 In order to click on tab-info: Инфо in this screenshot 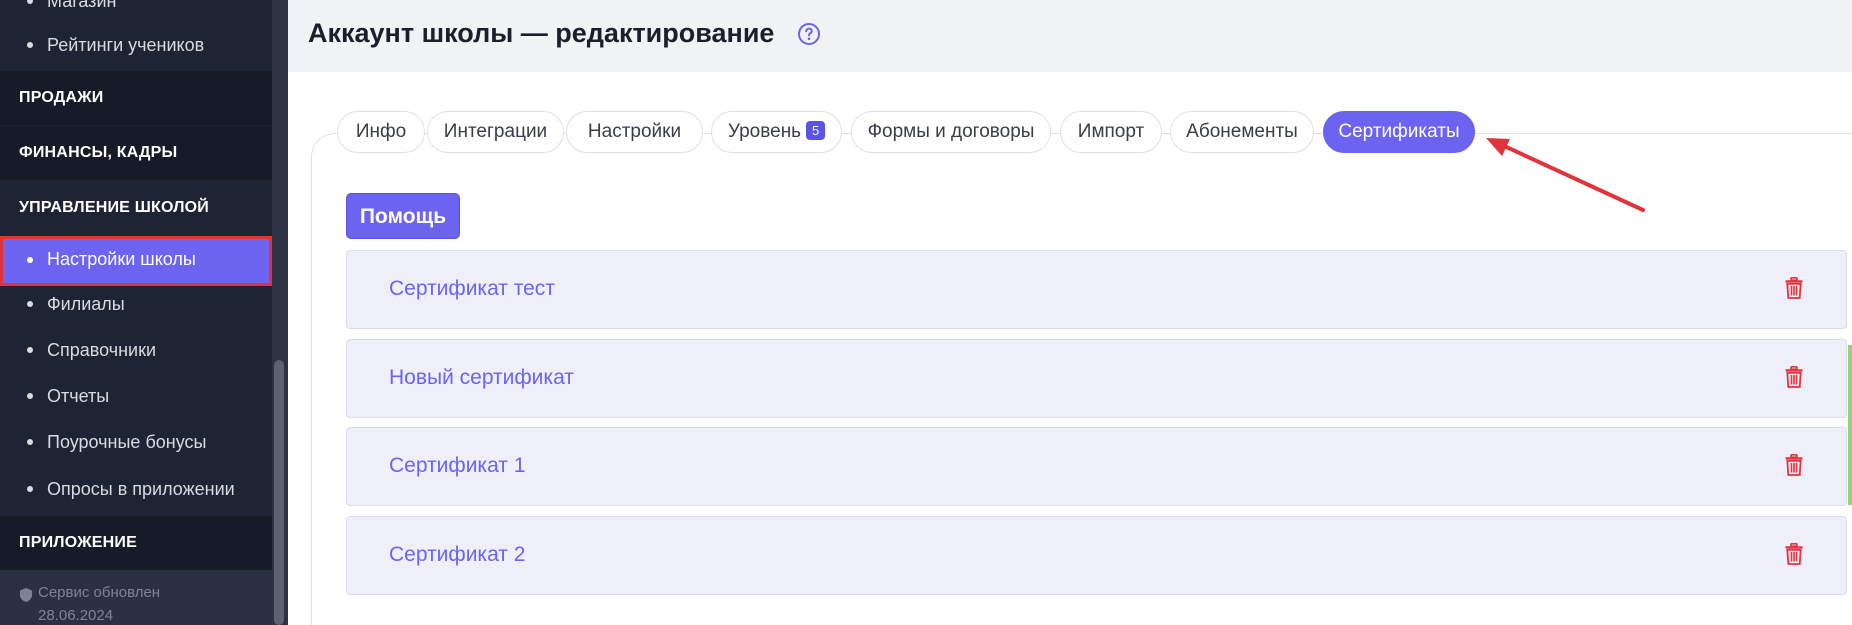, I will do `click(381, 132)`.